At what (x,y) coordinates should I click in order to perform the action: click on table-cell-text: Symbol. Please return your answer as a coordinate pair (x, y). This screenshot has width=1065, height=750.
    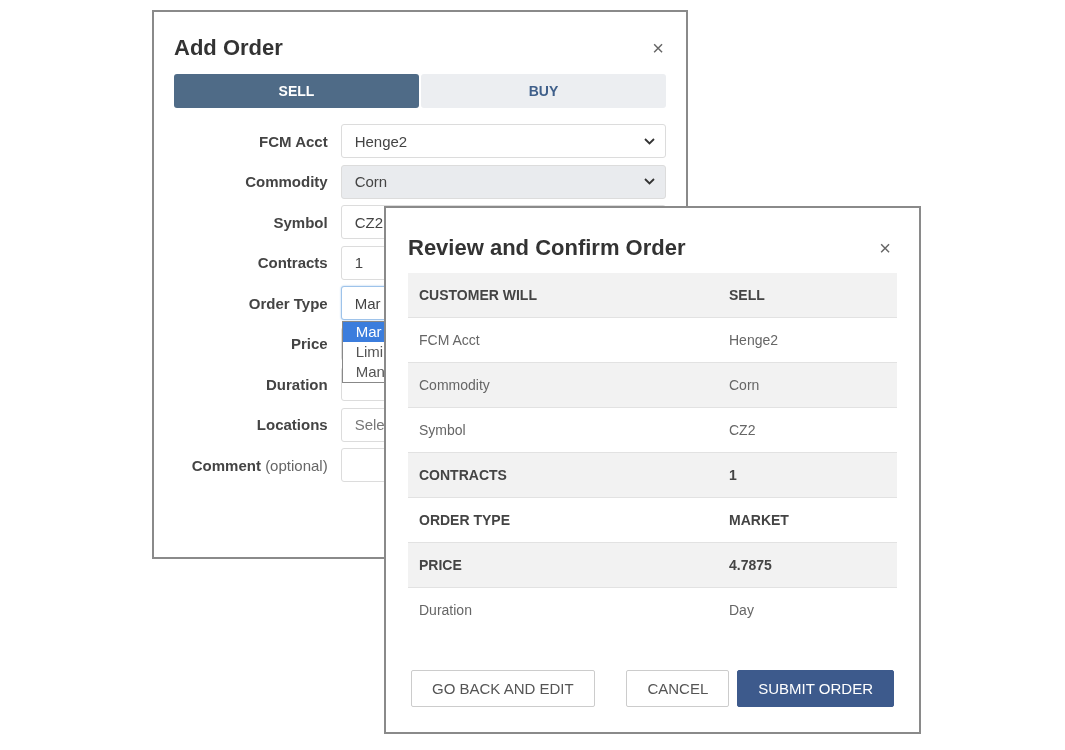
    Looking at the image, I should click on (442, 430).